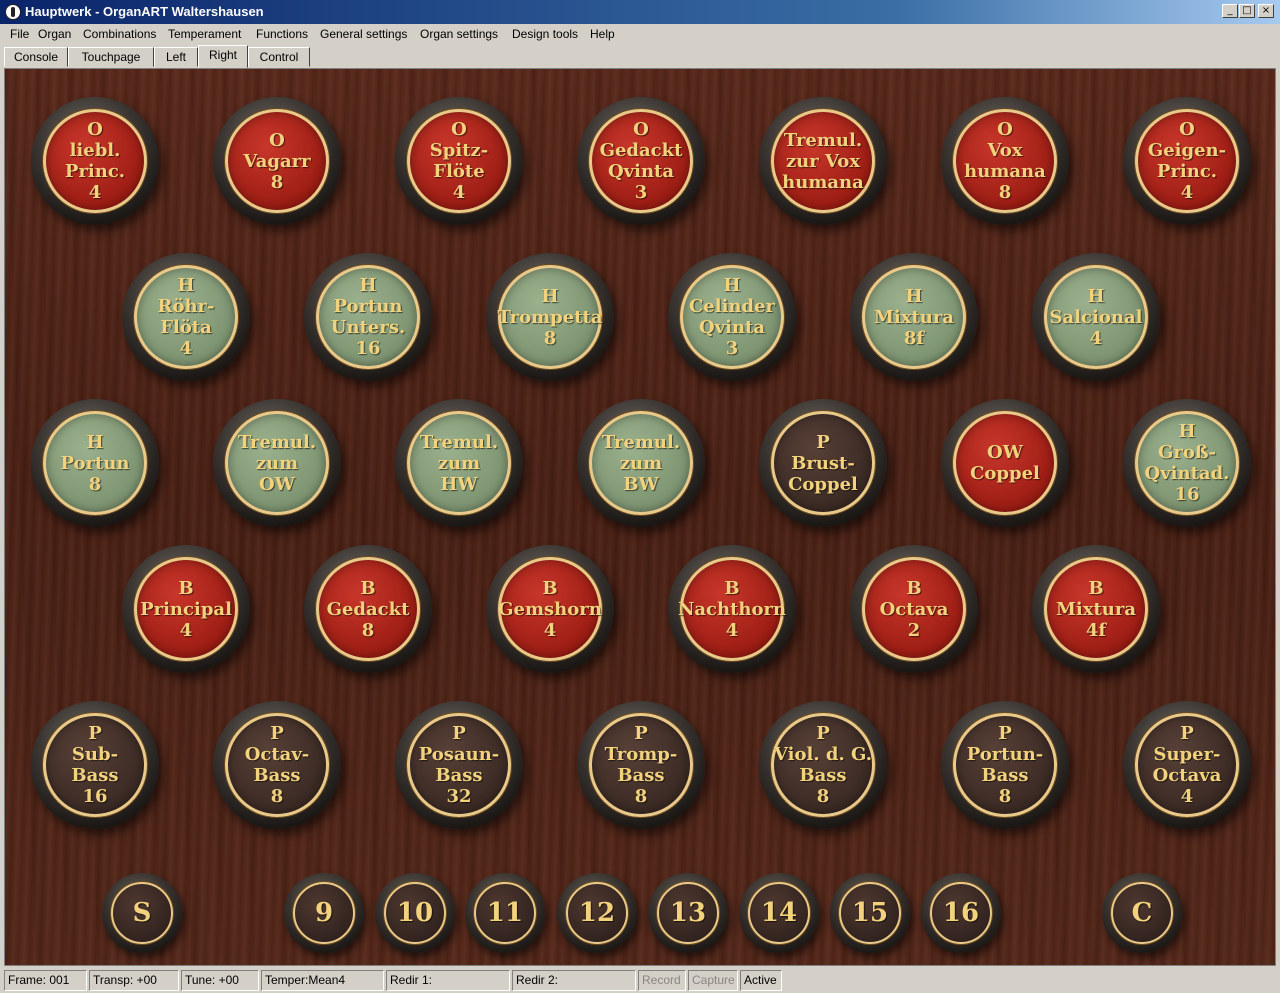 The height and width of the screenshot is (993, 1280). What do you see at coordinates (186, 317) in the screenshot?
I see `stop-knob: H Röhr- Flöta 4` at bounding box center [186, 317].